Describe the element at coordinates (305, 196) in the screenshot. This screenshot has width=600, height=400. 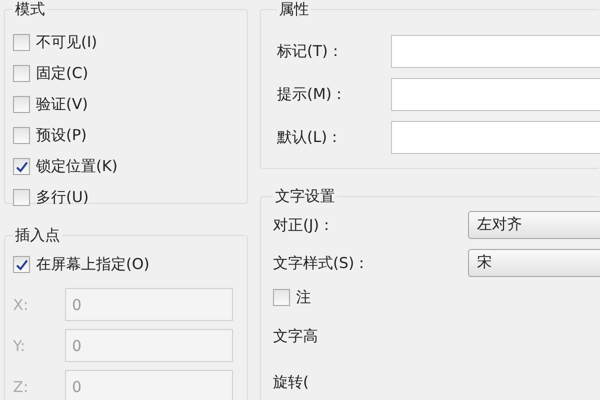
I see `group-title: 文字设置` at that location.